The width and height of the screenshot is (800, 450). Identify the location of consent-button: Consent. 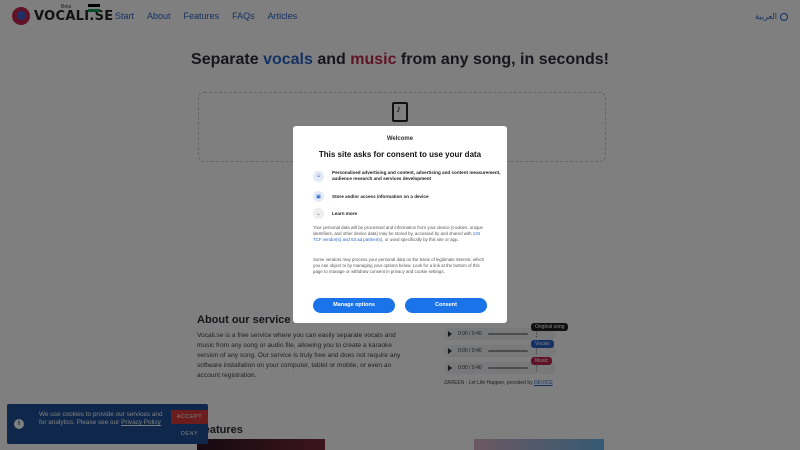
(446, 305).